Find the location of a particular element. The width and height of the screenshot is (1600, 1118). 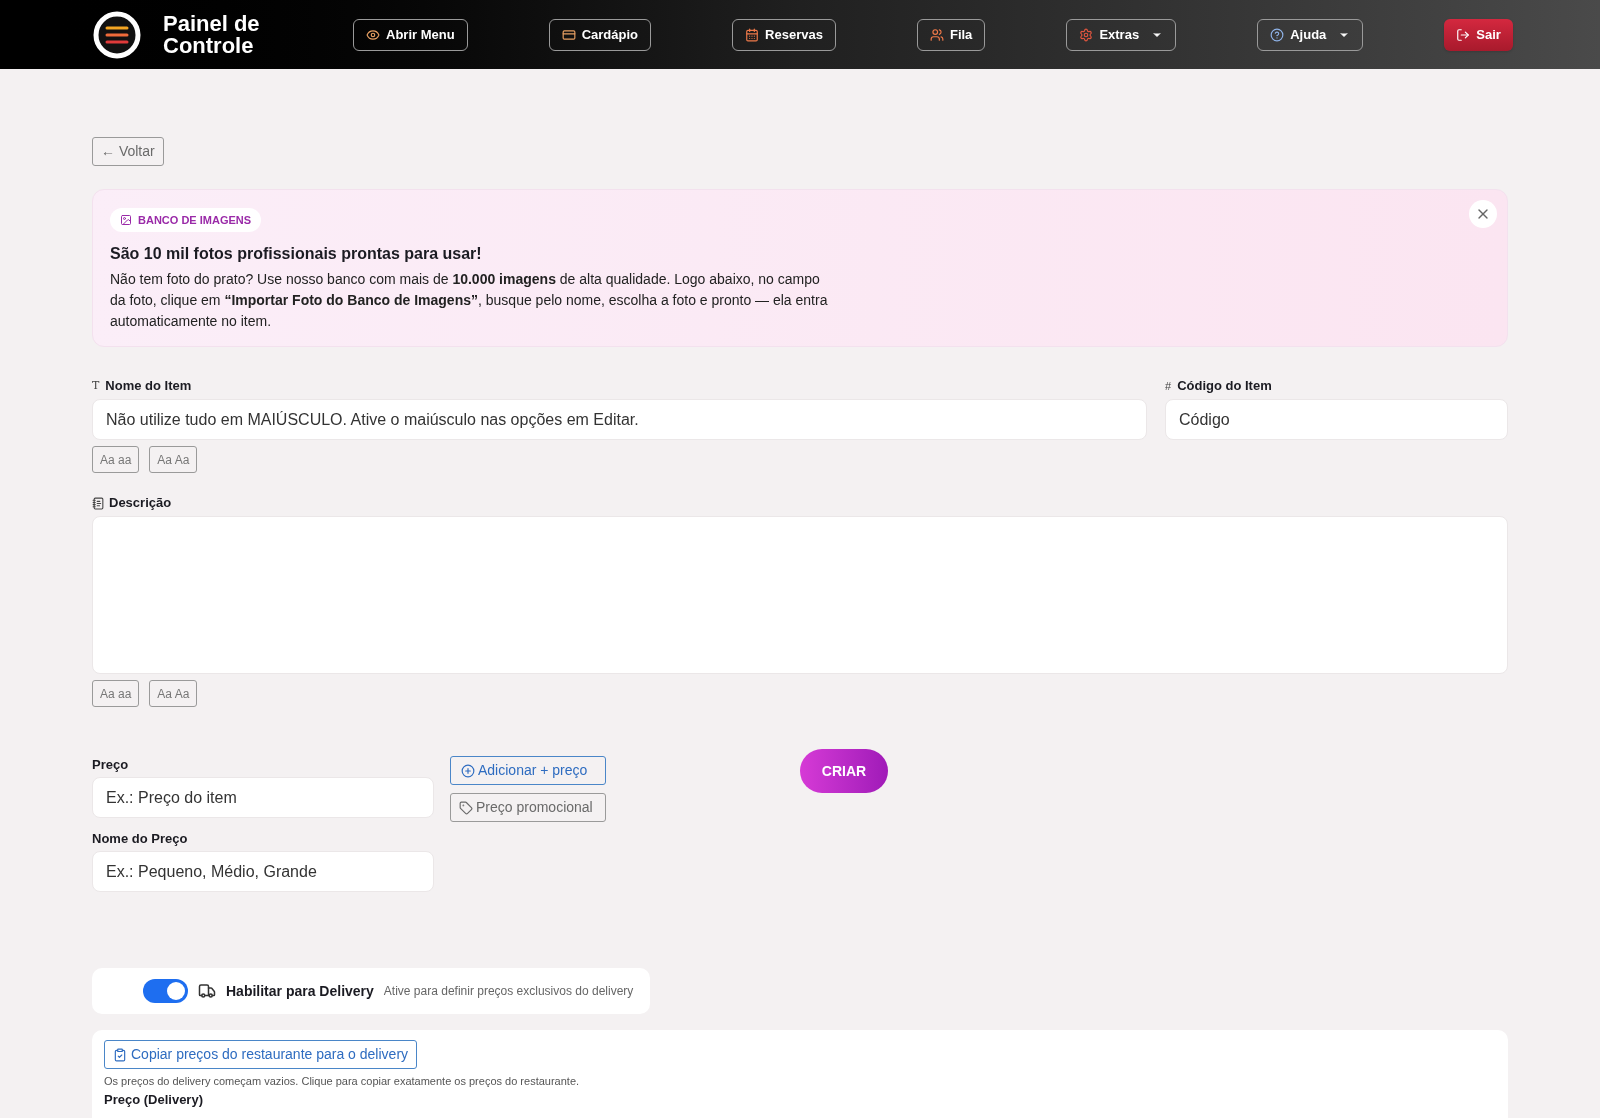

copy-prices-button: Copiar preços do restaurante para o delivery is located at coordinates (261, 1054).